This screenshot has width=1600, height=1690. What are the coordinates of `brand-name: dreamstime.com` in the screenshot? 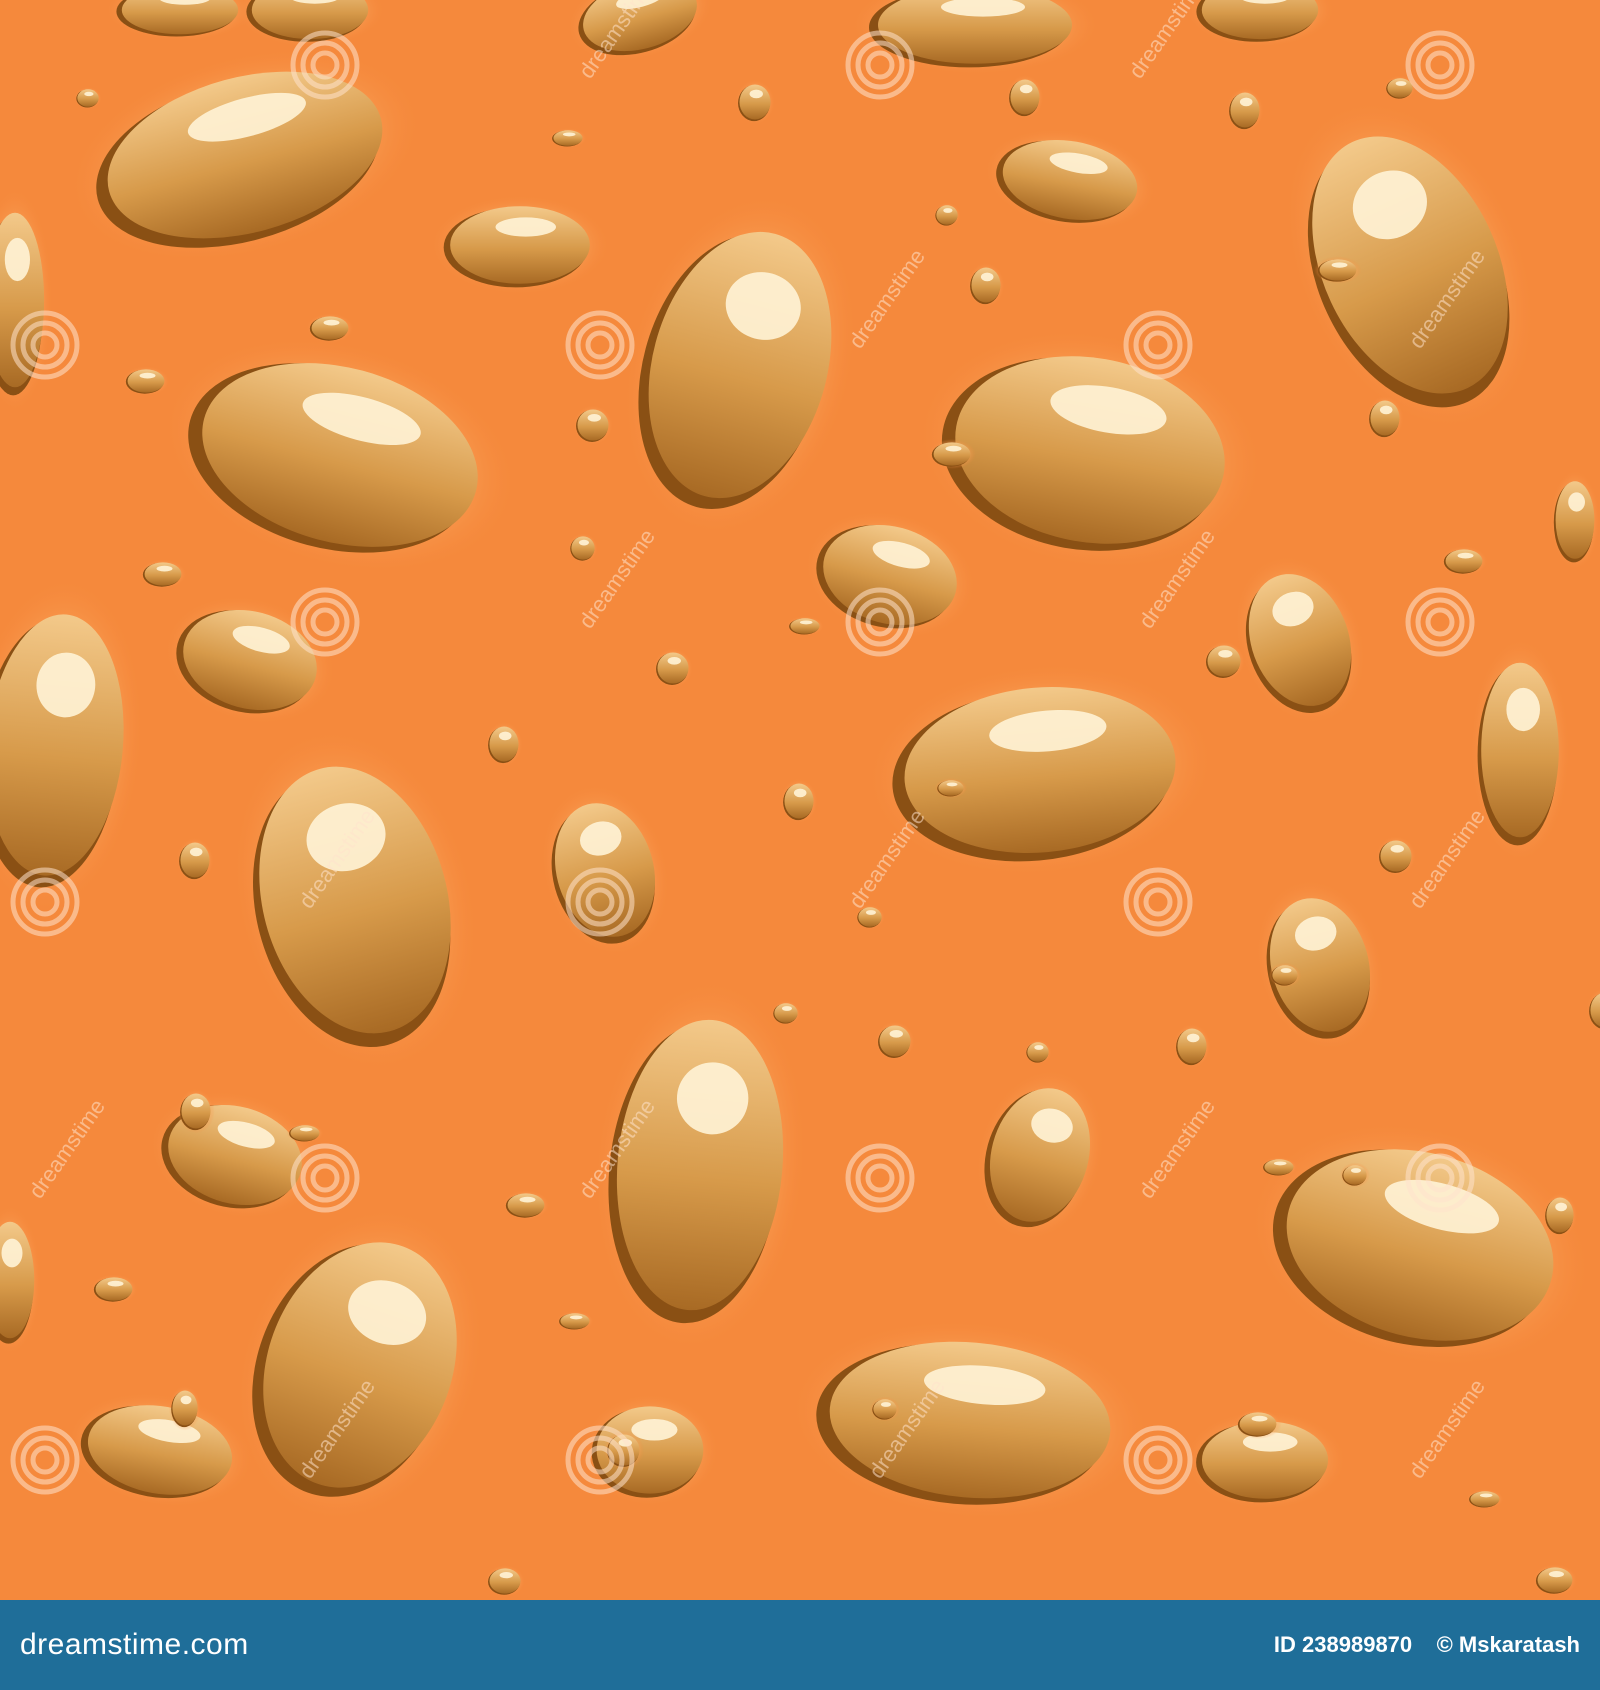 It's located at (134, 1644).